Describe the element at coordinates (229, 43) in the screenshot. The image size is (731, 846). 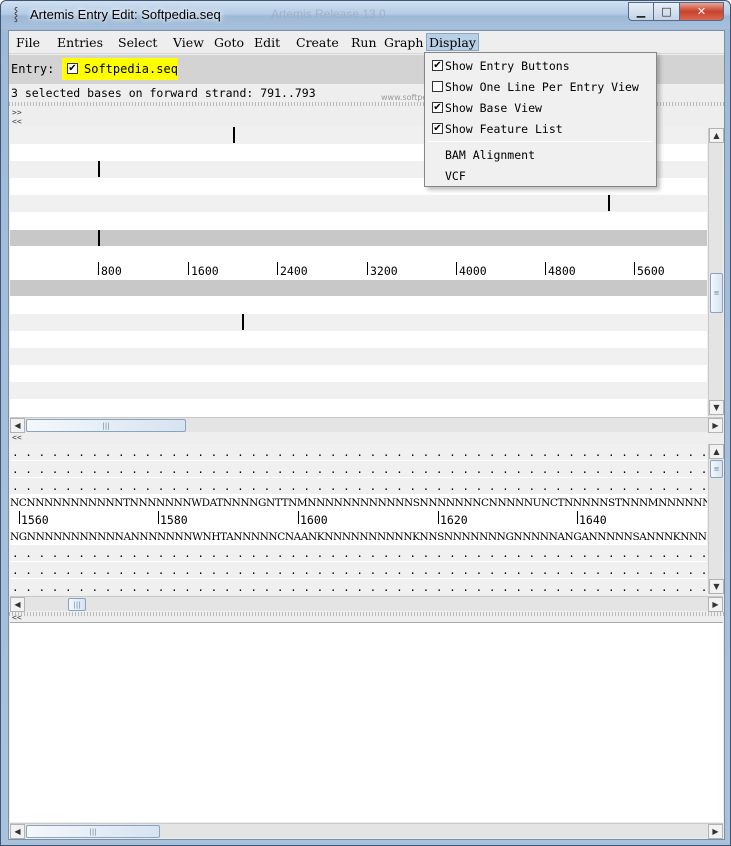
I see `menu-goto: Goto` at that location.